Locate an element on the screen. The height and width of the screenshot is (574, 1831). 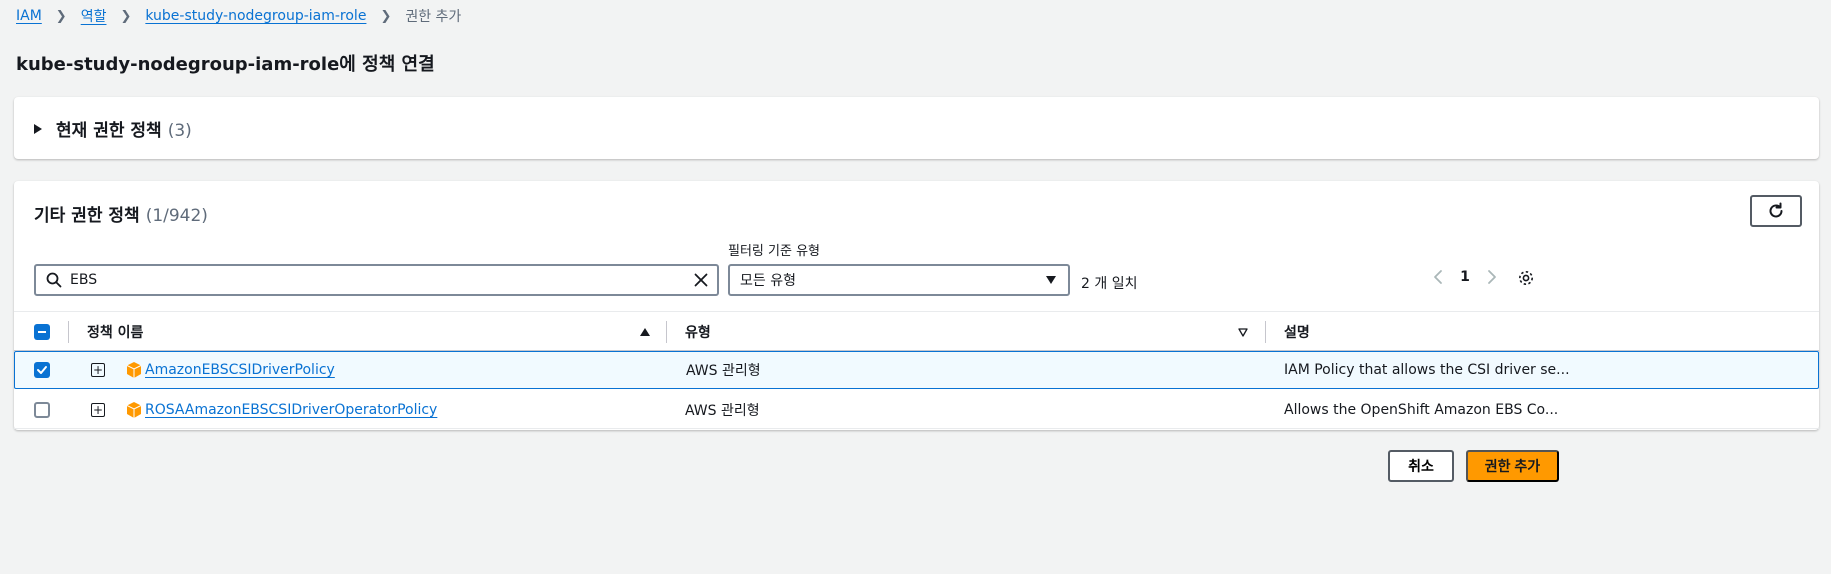
checkbox-checked-icon is located at coordinates (42, 370).